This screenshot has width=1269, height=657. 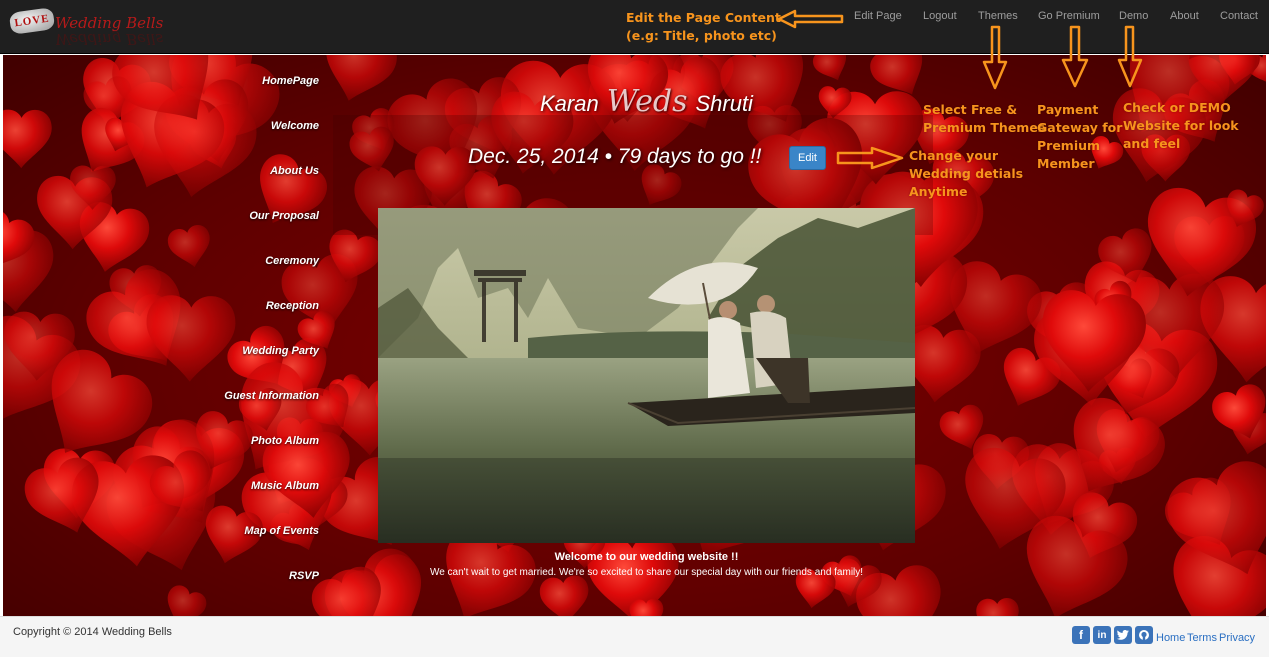 What do you see at coordinates (938, 191) in the screenshot?
I see `annotation-details-line3: Anytime` at bounding box center [938, 191].